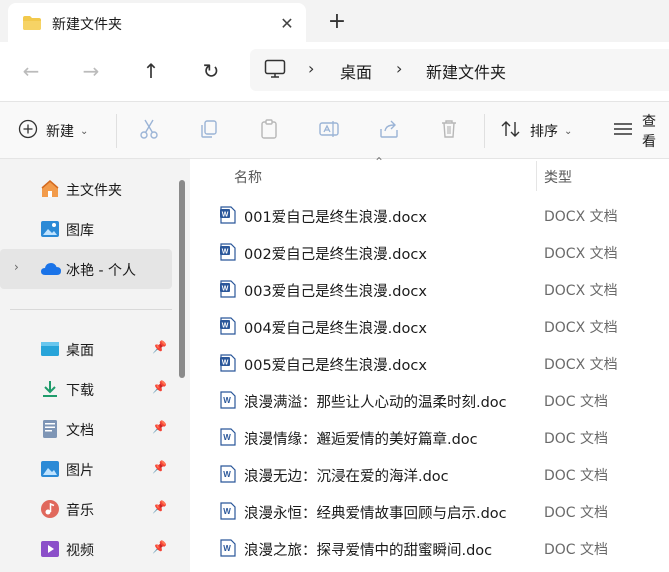  I want to click on column-header-name: 名称, so click(248, 177).